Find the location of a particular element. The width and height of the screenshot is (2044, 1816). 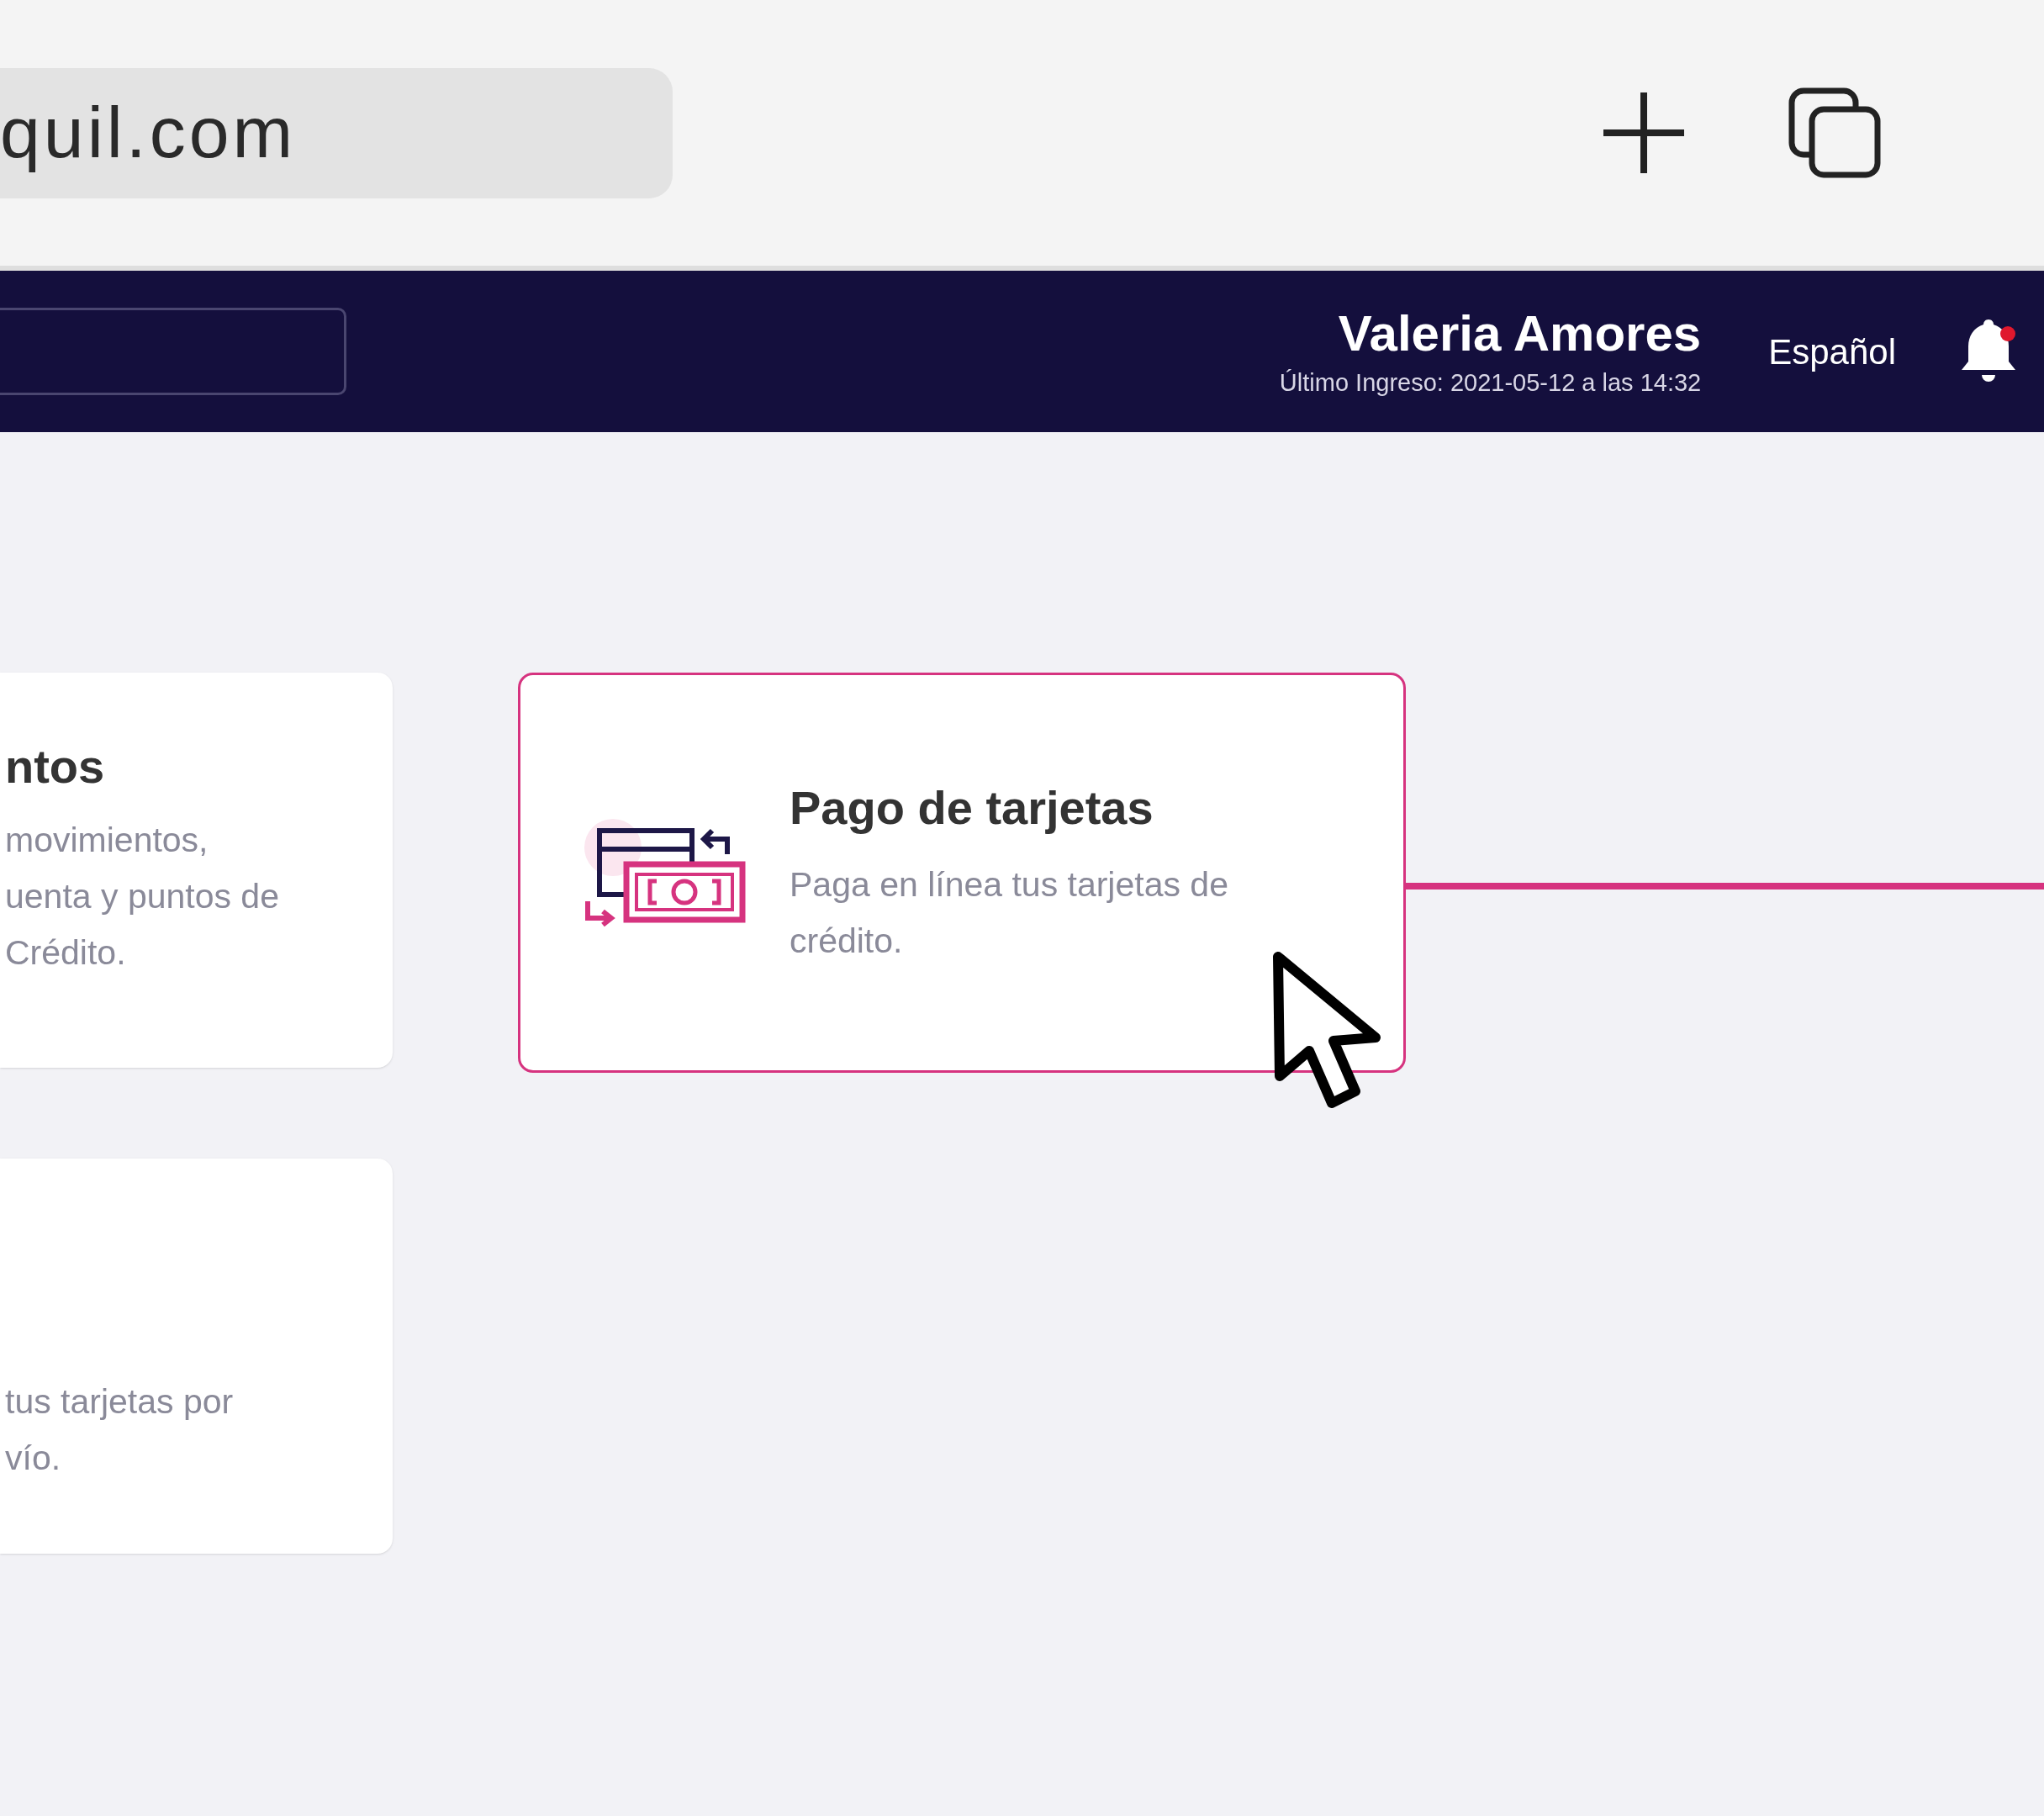

service-card: Pago de tarjetas Paga en línea tus tarjetas de crédito. is located at coordinates (962, 873).